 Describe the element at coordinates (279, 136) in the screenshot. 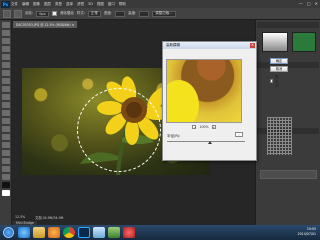

I see `grid-preview` at that location.